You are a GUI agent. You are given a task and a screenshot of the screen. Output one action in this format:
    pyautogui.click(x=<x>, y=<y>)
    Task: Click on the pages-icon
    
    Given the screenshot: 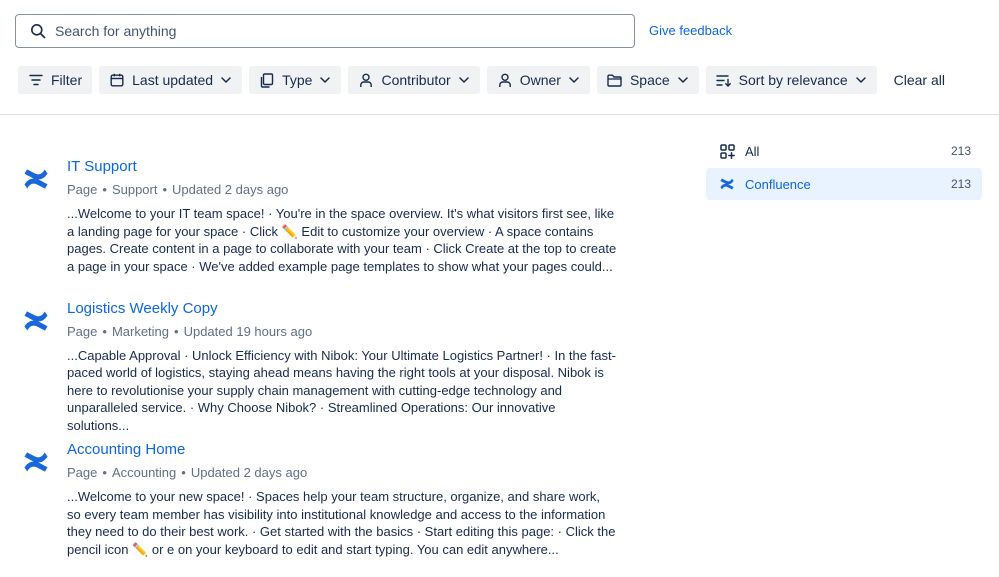 What is the action you would take?
    pyautogui.click(x=267, y=80)
    